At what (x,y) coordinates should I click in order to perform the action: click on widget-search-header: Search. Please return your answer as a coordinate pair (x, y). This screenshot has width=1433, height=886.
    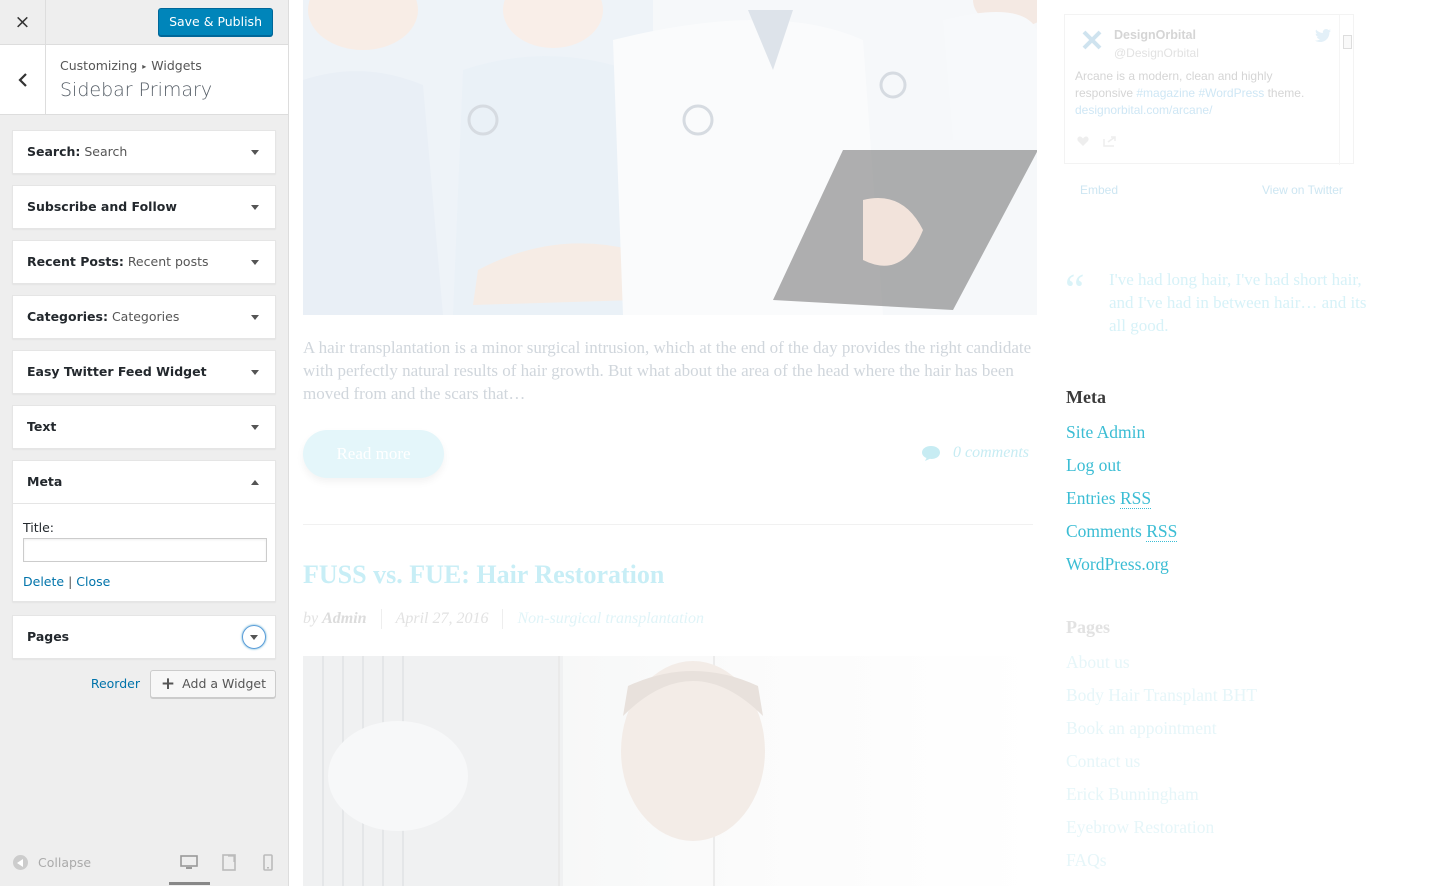
    Looking at the image, I should click on (144, 152).